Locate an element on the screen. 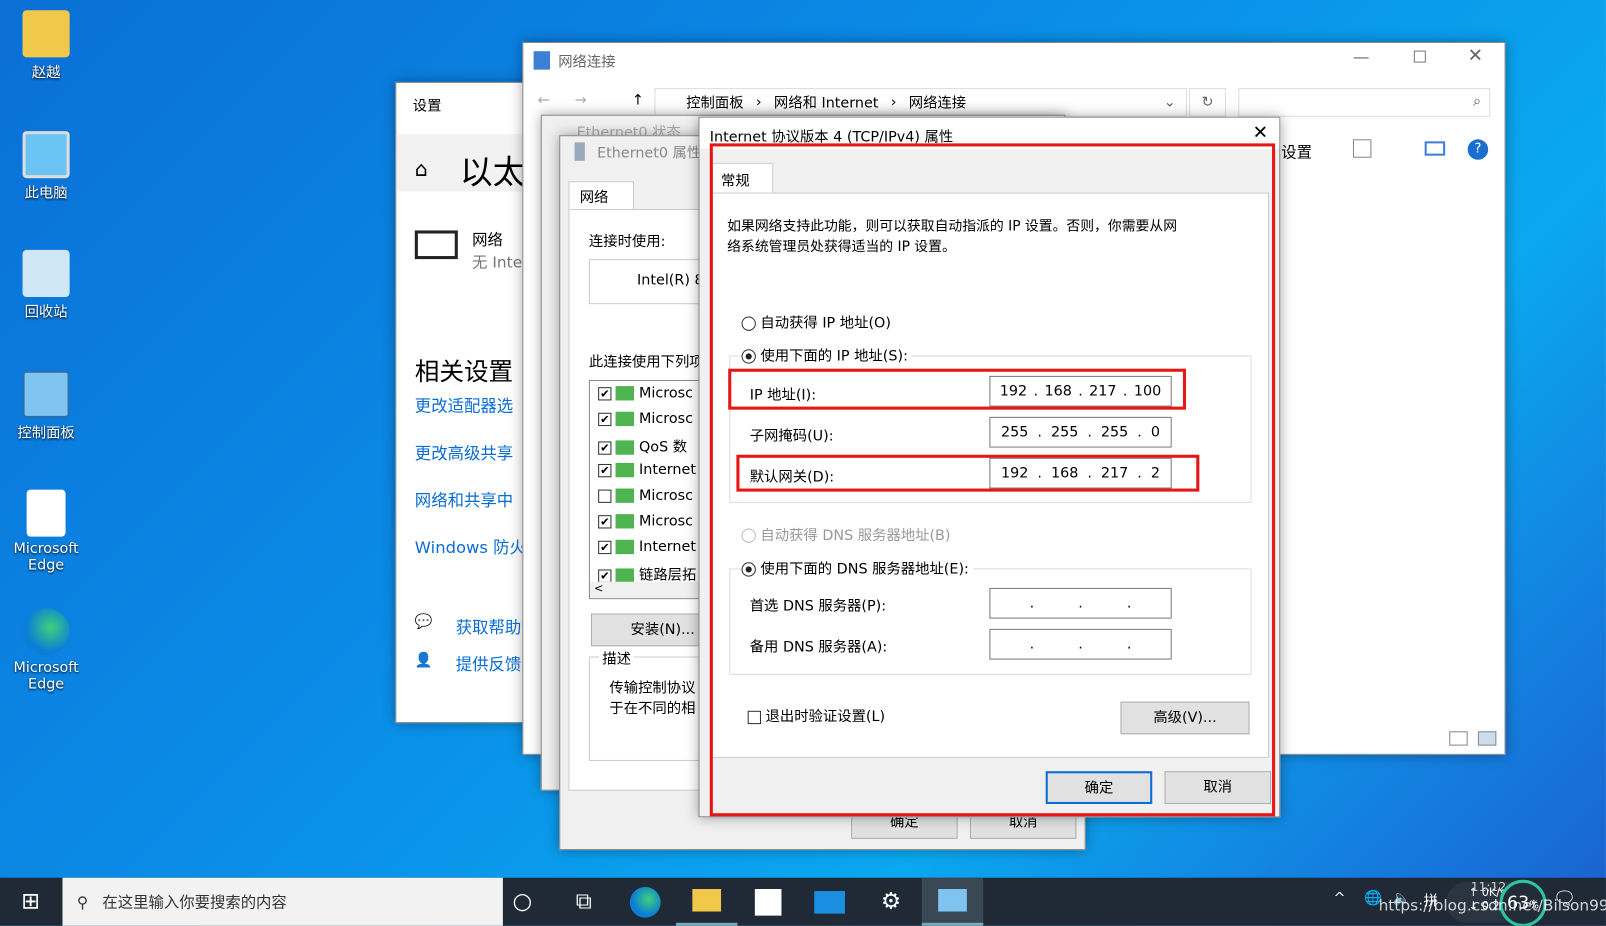 Image resolution: width=1606 pixels, height=926 pixels. search-input: ⌕ is located at coordinates (1364, 102).